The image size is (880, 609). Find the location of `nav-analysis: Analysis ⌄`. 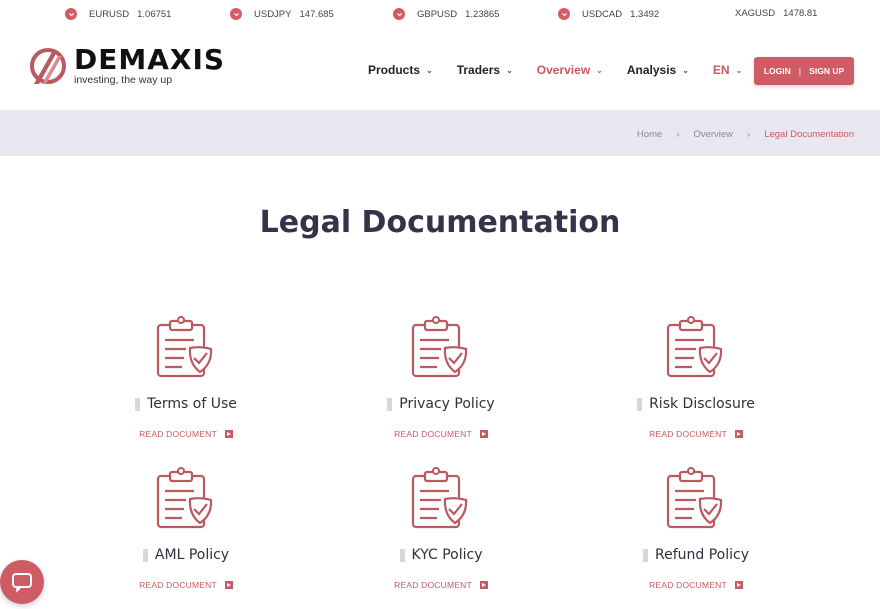

nav-analysis: Analysis ⌄ is located at coordinates (658, 70).